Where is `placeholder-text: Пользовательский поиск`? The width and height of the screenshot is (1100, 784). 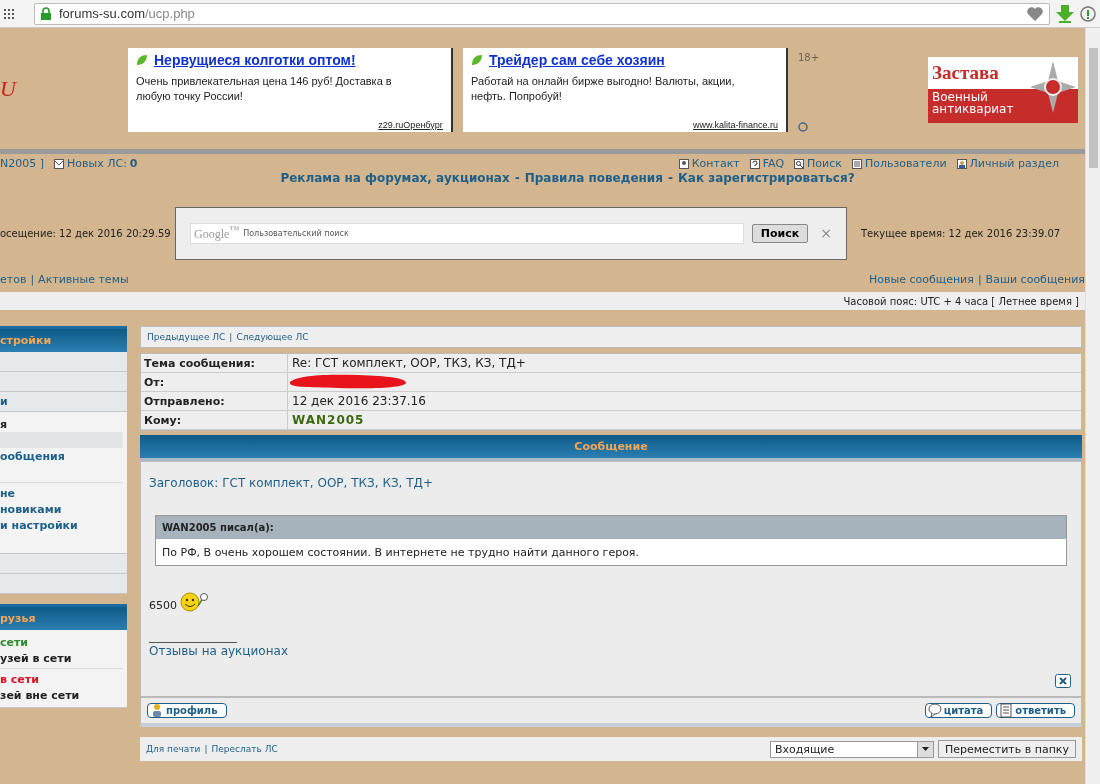
placeholder-text: Пользовательский поиск is located at coordinates (296, 233).